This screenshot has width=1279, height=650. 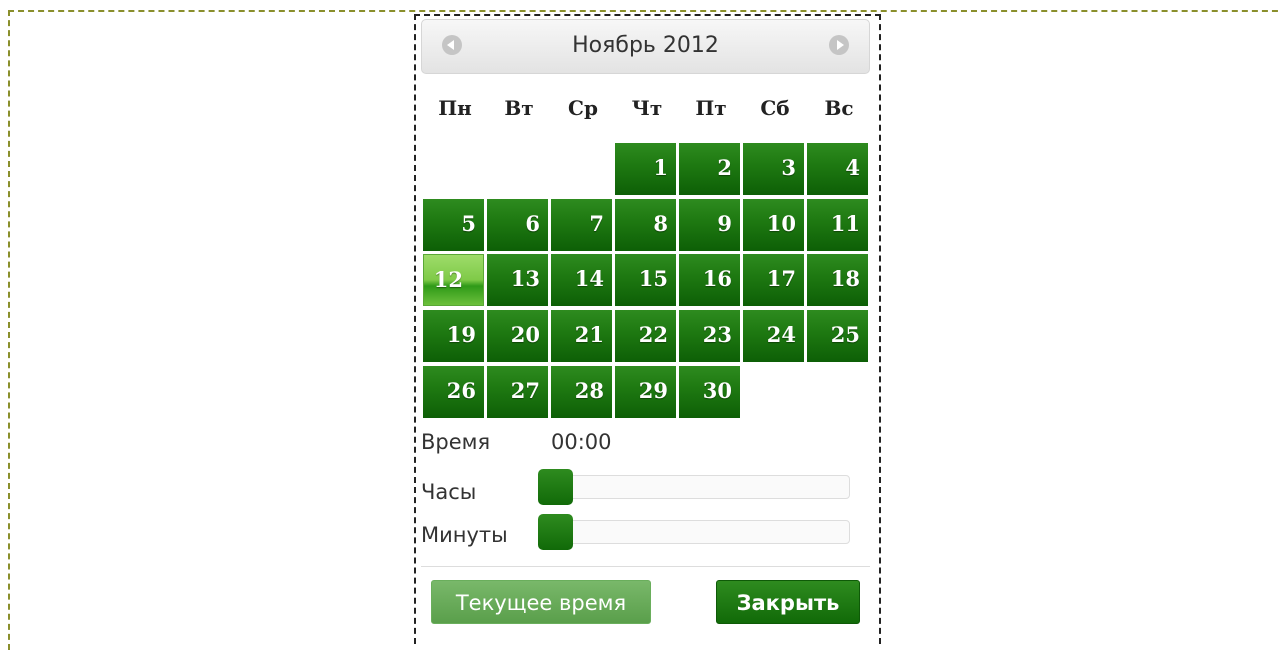 I want to click on day-cell: 29, so click(x=645, y=392).